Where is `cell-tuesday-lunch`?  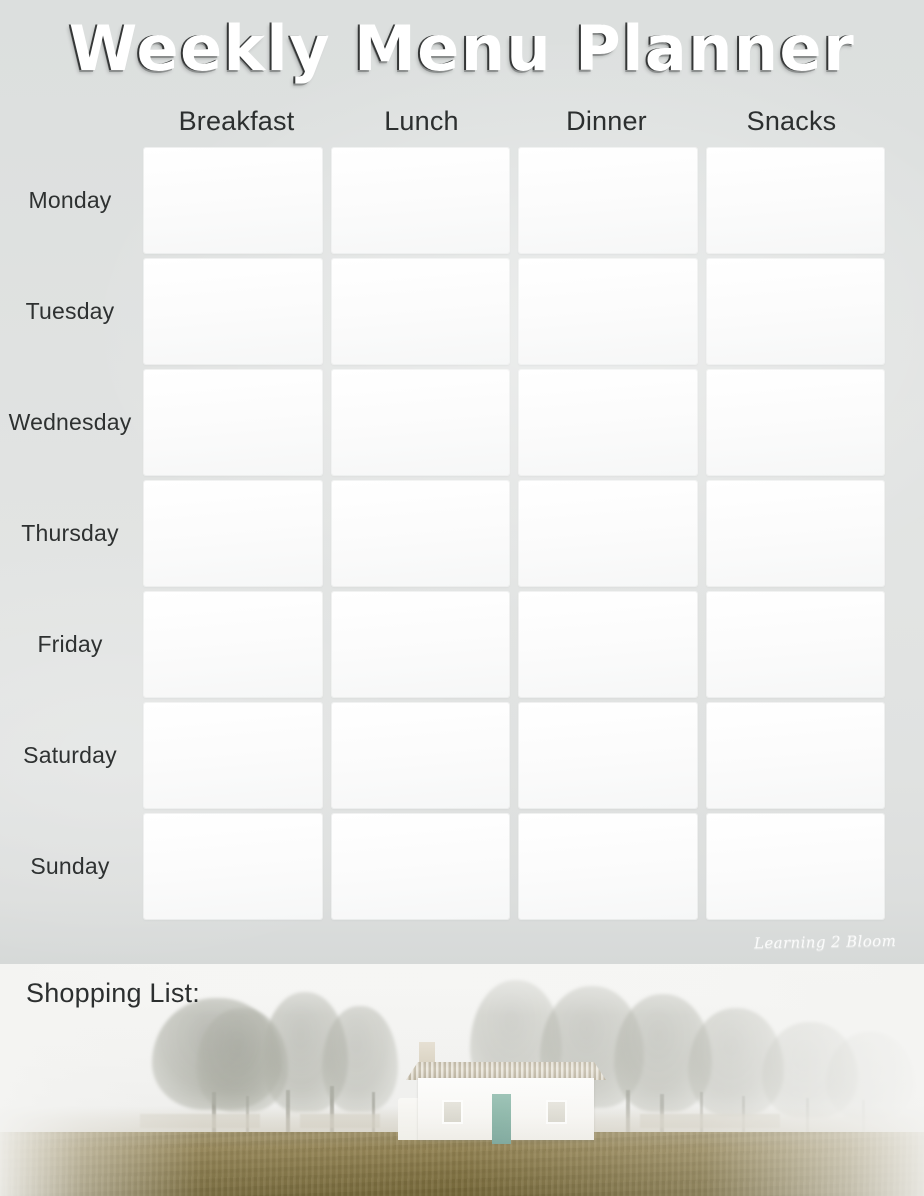 cell-tuesday-lunch is located at coordinates (420, 311).